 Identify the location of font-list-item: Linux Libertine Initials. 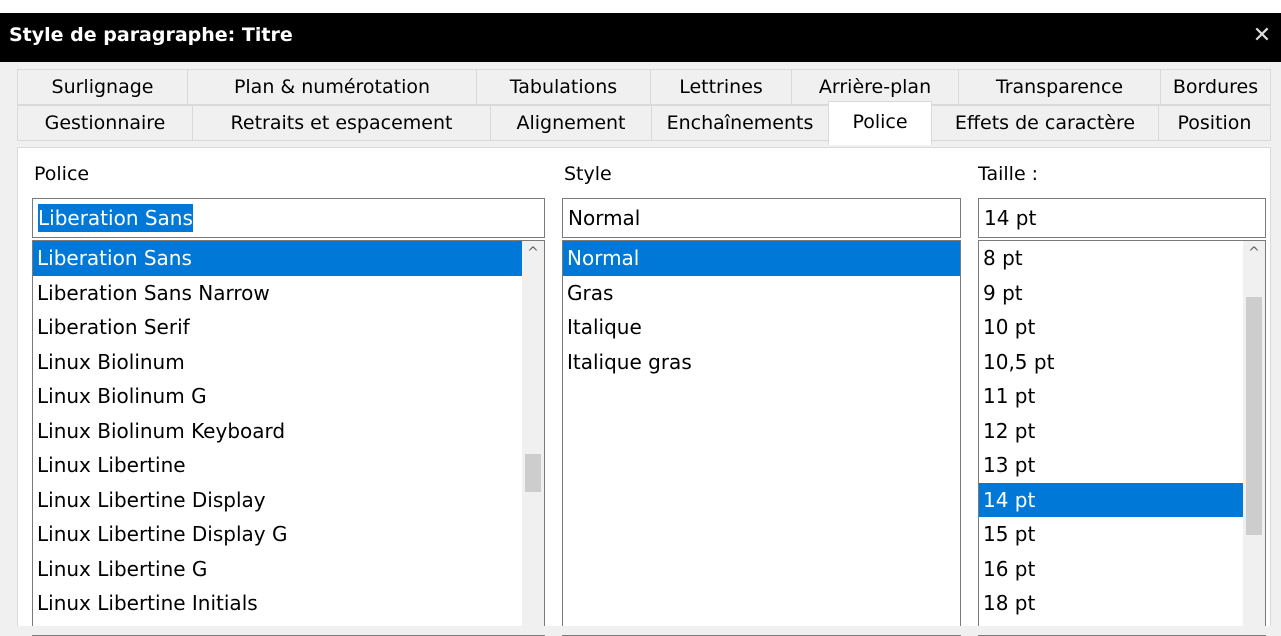
(277, 603).